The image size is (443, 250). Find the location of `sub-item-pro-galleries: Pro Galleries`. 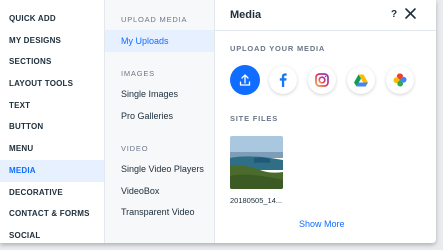

sub-item-pro-galleries: Pro Galleries is located at coordinates (159, 116).